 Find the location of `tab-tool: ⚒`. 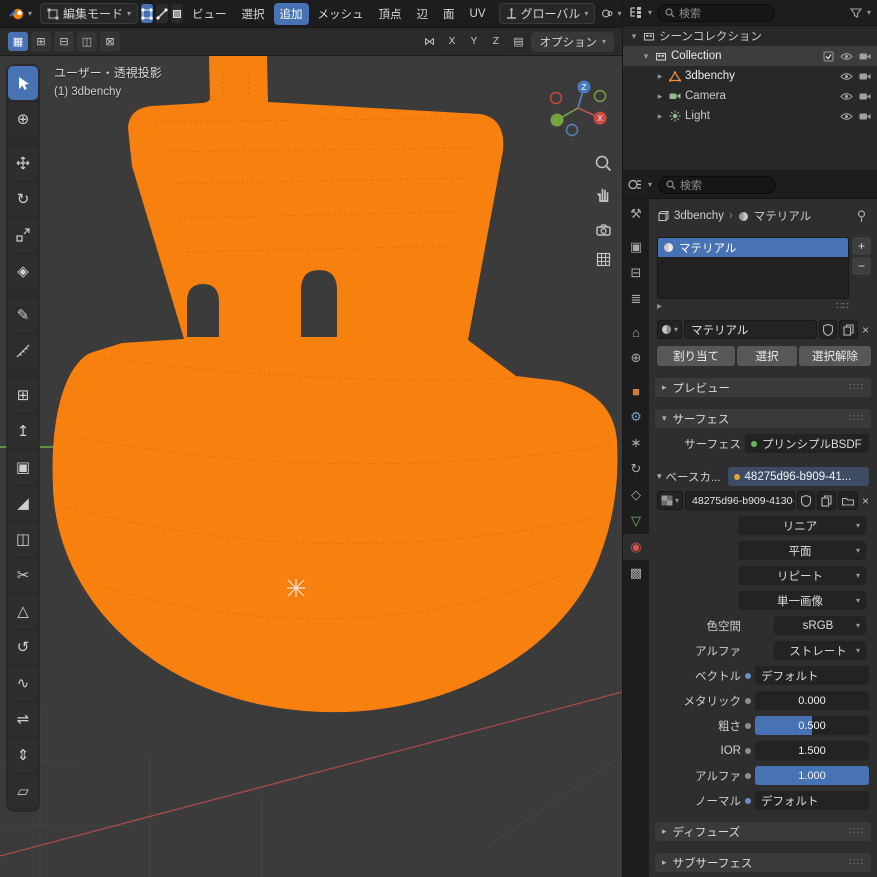

tab-tool: ⚒ is located at coordinates (636, 214).